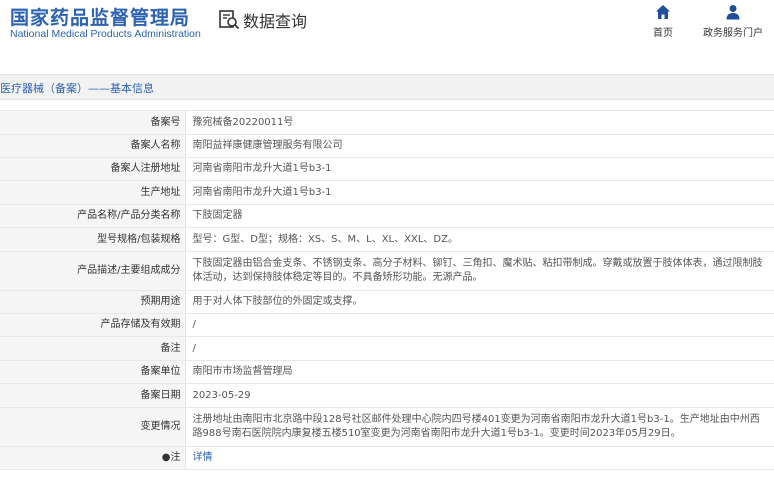 The height and width of the screenshot is (479, 774). I want to click on section-bar: 医疗器械（备案）——基本信息, so click(387, 87).